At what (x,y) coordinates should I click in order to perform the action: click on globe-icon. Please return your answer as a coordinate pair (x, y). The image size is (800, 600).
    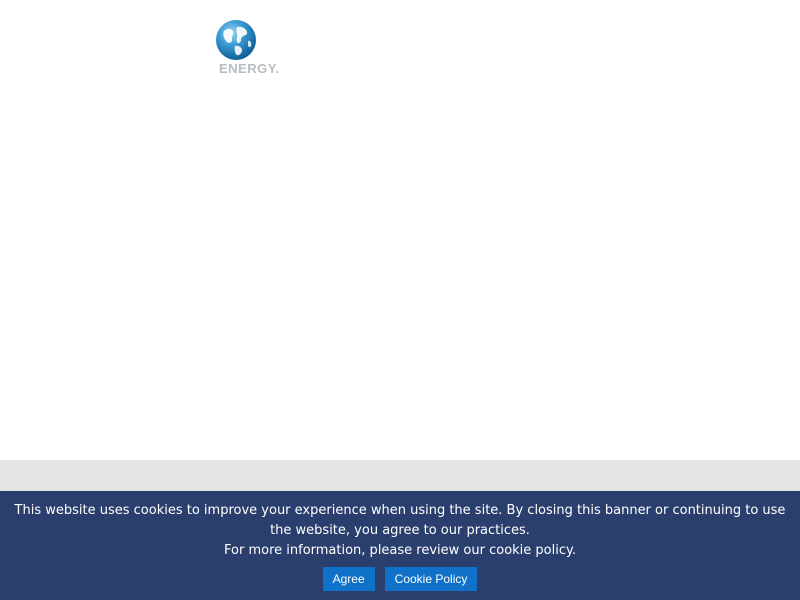
    Looking at the image, I should click on (236, 40).